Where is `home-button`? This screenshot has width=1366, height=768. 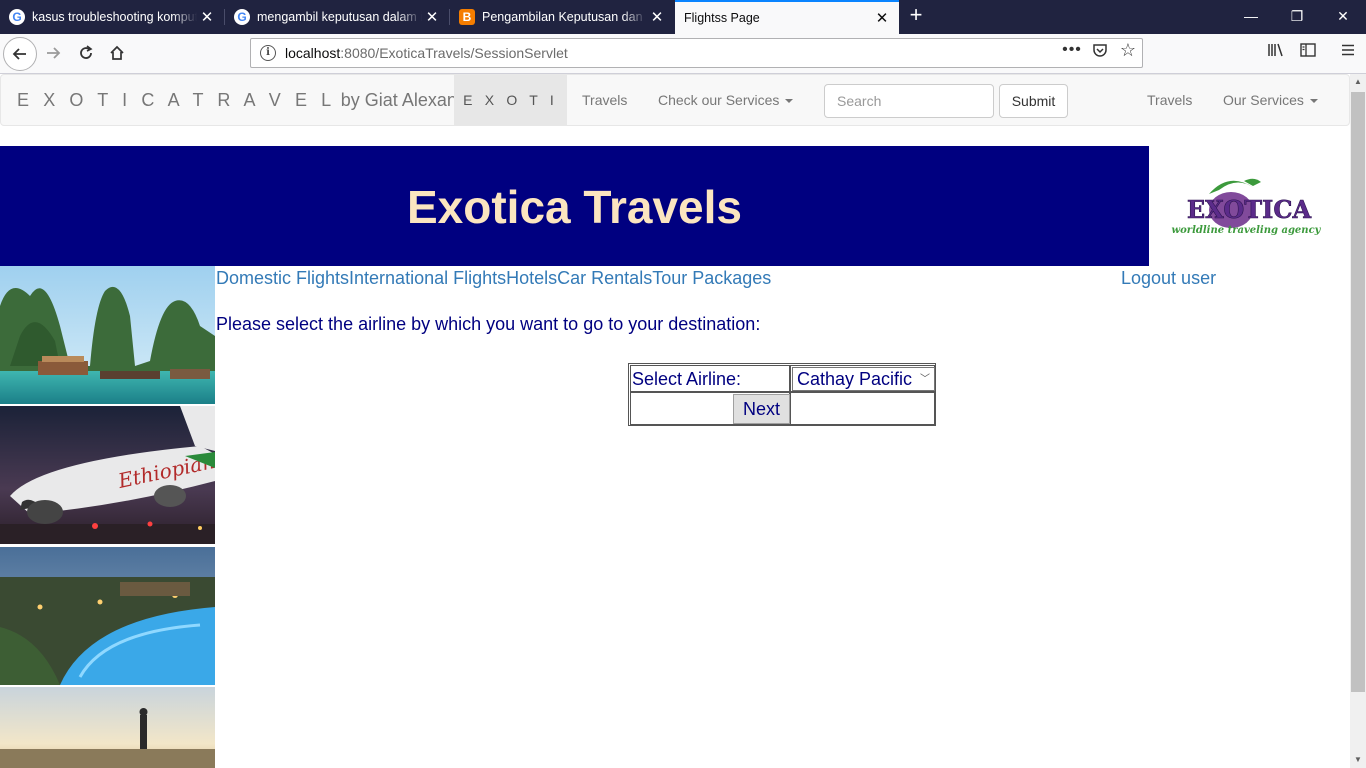
home-button is located at coordinates (117, 53).